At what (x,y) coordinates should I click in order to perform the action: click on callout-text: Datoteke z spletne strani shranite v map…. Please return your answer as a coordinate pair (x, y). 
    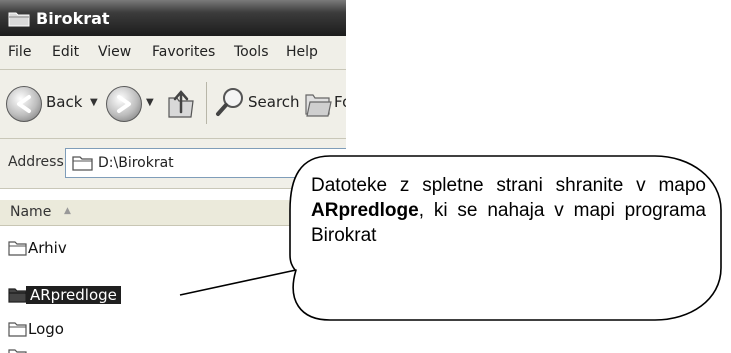
    Looking at the image, I should click on (508, 210).